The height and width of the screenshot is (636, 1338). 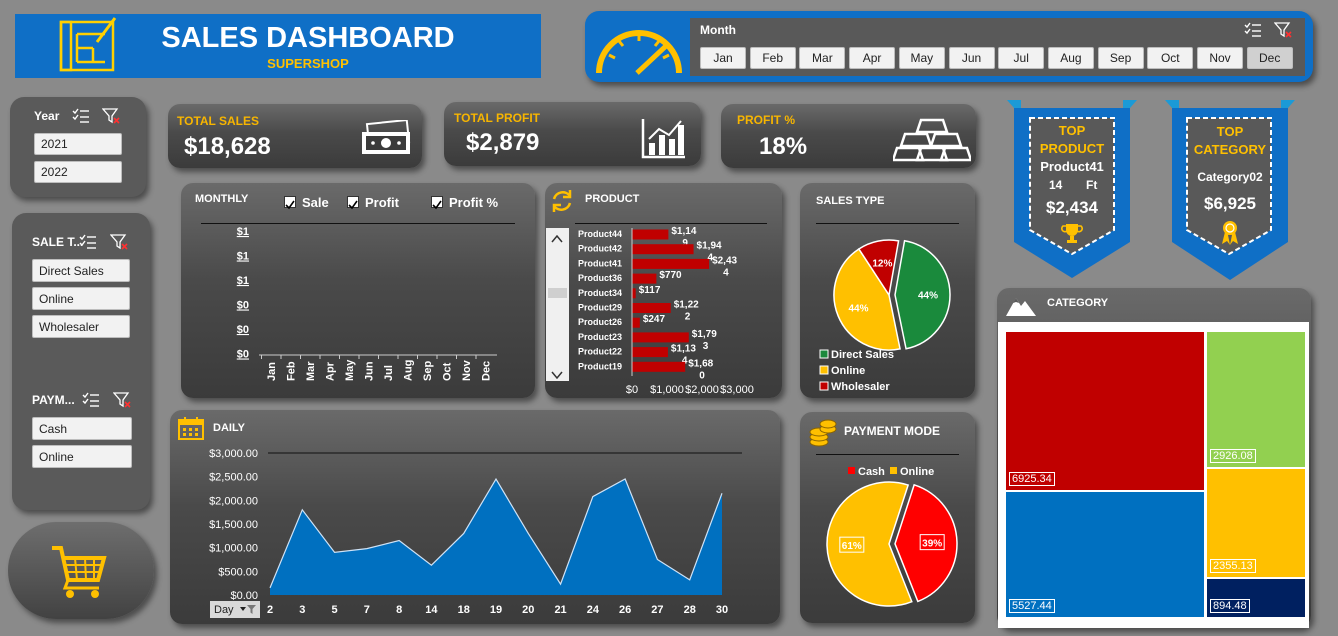 What do you see at coordinates (882, 264) in the screenshot?
I see `pie-data-label: 12%` at bounding box center [882, 264].